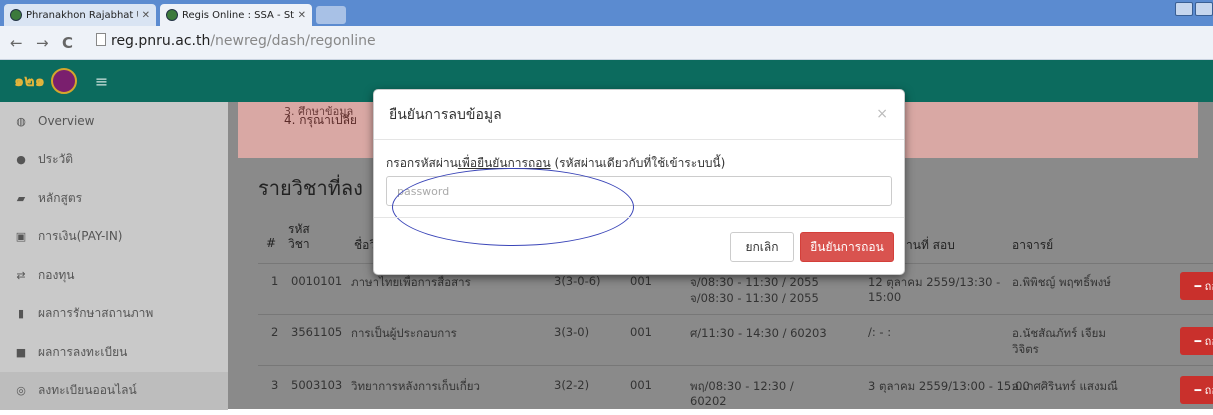 This screenshot has height=415, width=1213. What do you see at coordinates (275, 385) in the screenshot?
I see `row-num: 3` at bounding box center [275, 385].